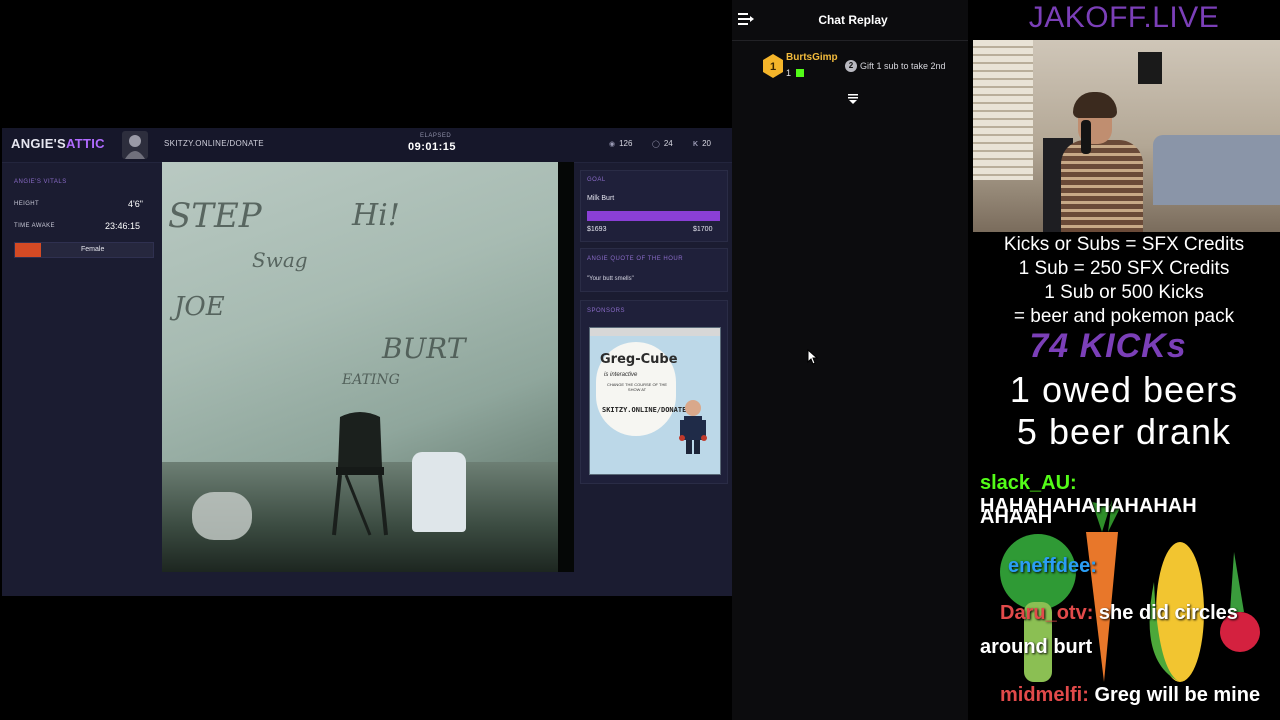 This screenshot has height=720, width=1280. I want to click on chat-replay-title: Chat Replay, so click(853, 20).